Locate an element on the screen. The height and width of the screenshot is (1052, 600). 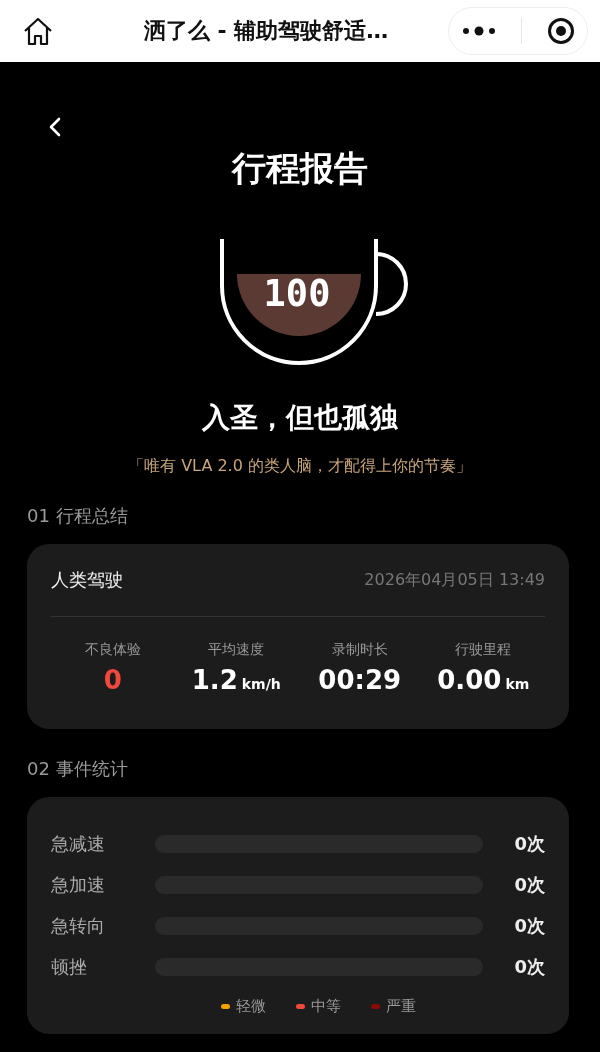
event-label: 急加速 is located at coordinates (78, 884).